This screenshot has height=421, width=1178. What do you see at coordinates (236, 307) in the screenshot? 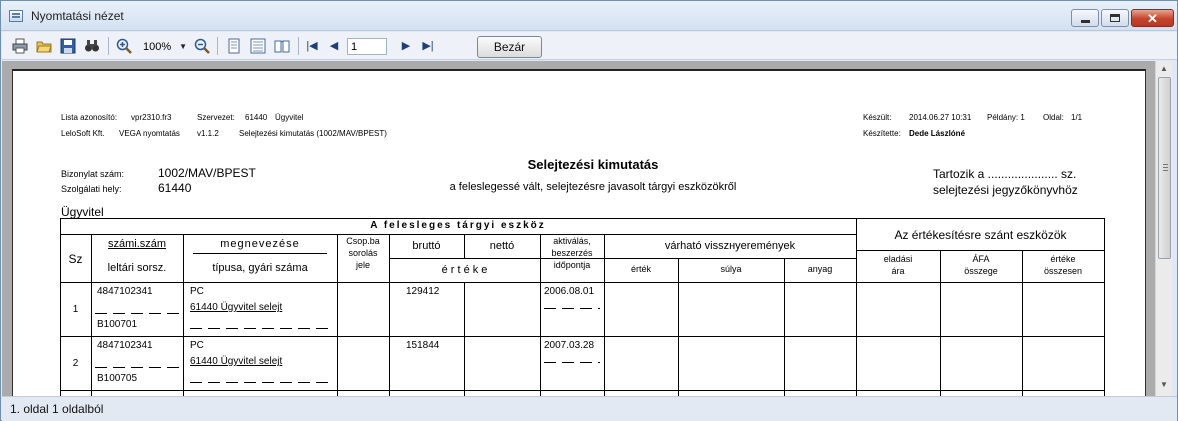
I see `asset-type: 61440 Ügyvitel selejt` at bounding box center [236, 307].